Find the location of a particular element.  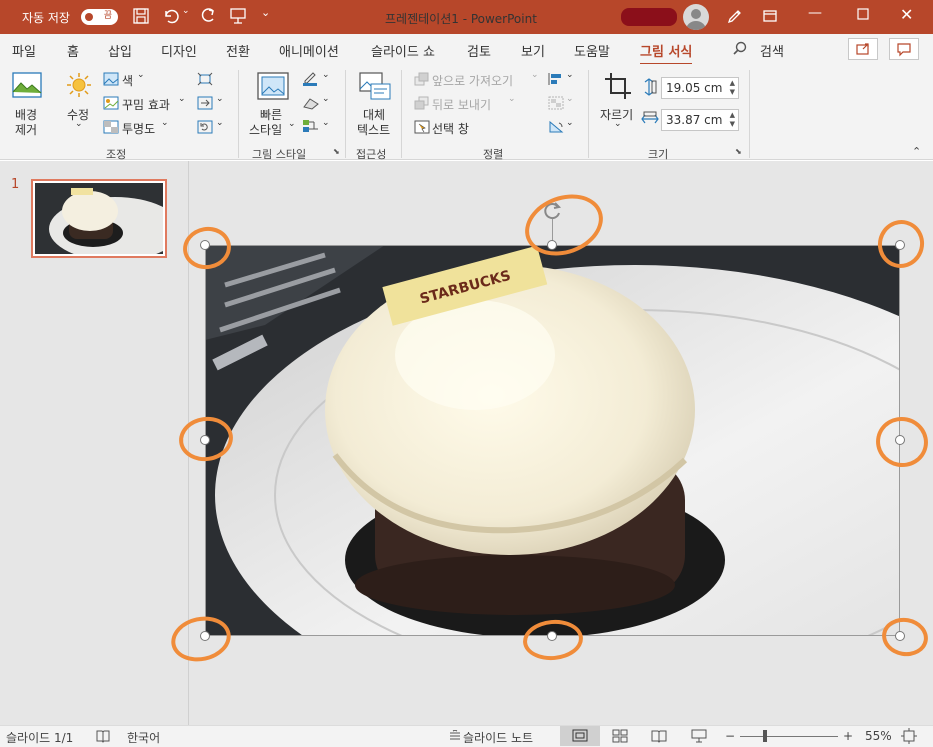

crop-icon is located at coordinates (618, 87).